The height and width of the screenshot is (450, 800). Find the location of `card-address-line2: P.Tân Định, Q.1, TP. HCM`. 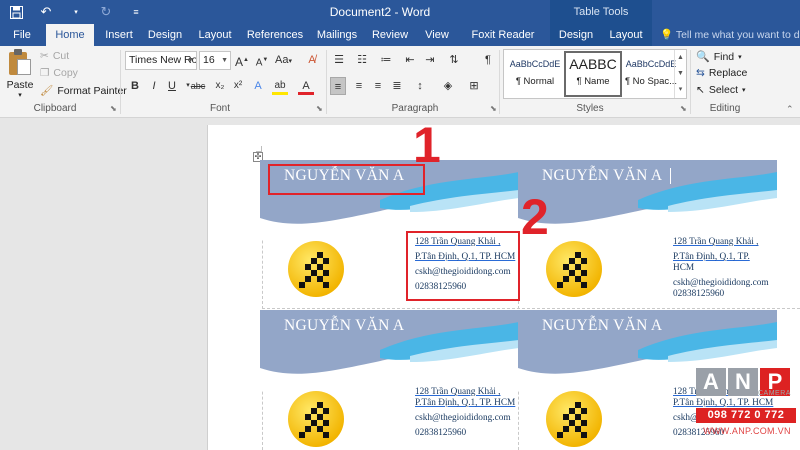

card-address-line2: P.Tân Định, Q.1, TP. HCM is located at coordinates (465, 403).